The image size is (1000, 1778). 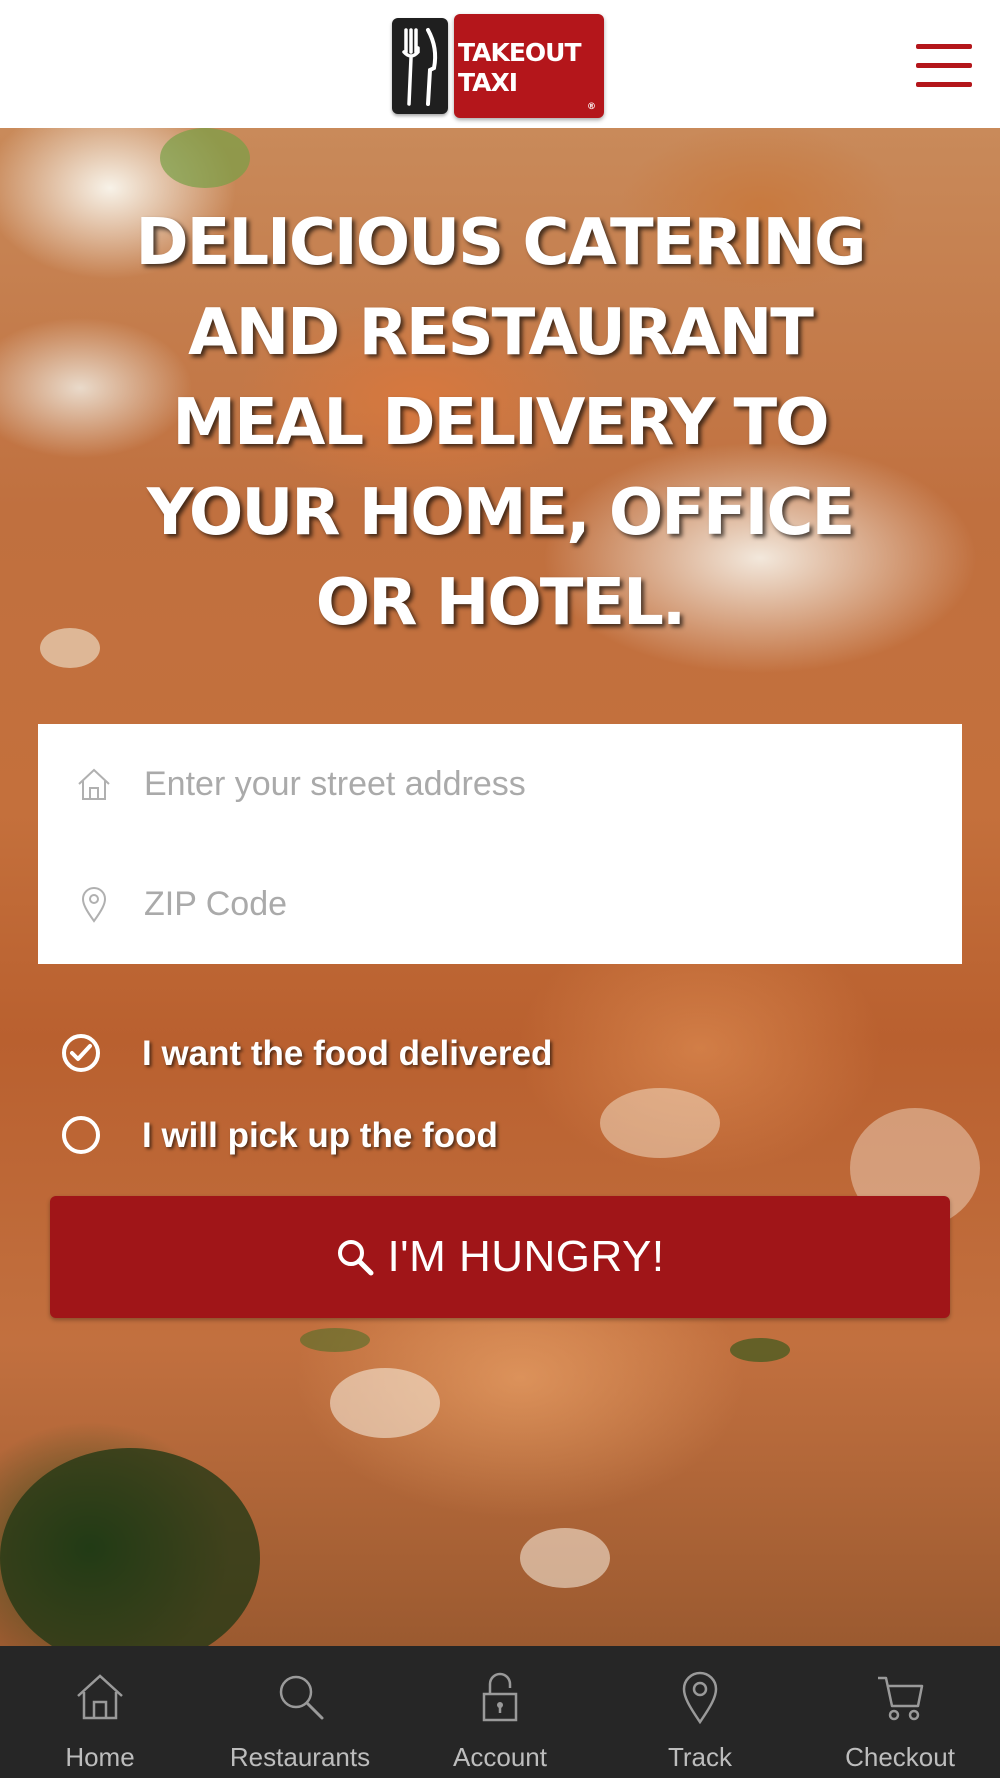 I want to click on address-form, so click(x=500, y=844).